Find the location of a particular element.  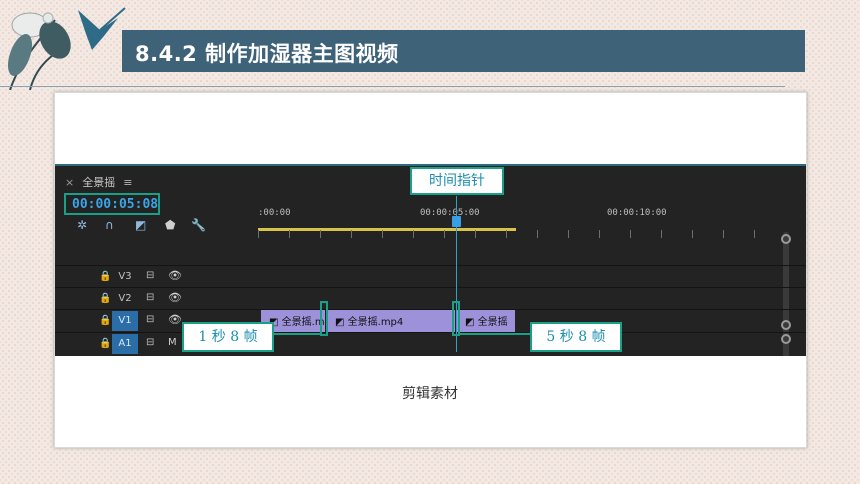

playhead-handle is located at coordinates (456, 221).